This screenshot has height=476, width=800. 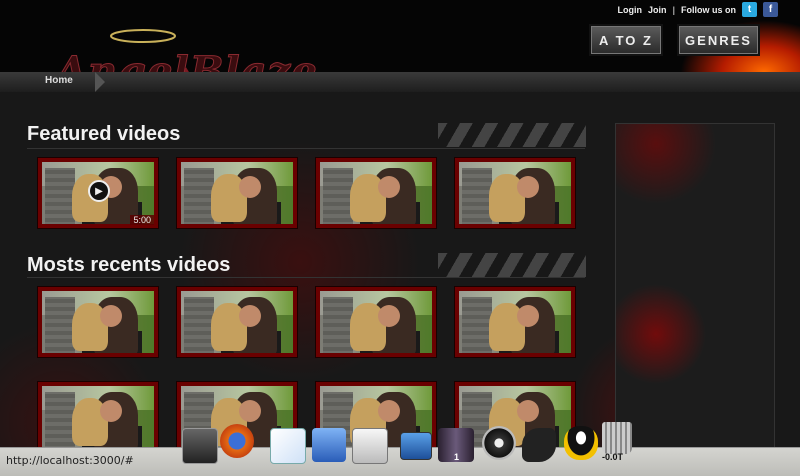 I want to click on play-icon: ▶, so click(x=99, y=191).